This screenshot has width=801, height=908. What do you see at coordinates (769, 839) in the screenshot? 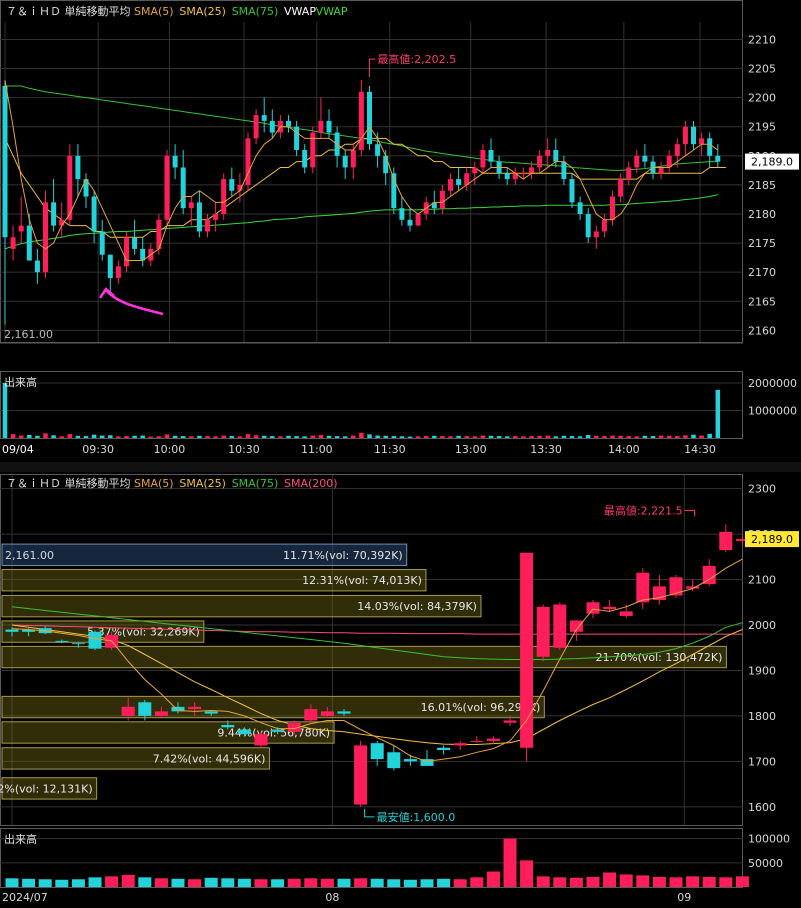
I see `daily-volume-y-tick-label: 100000` at bounding box center [769, 839].